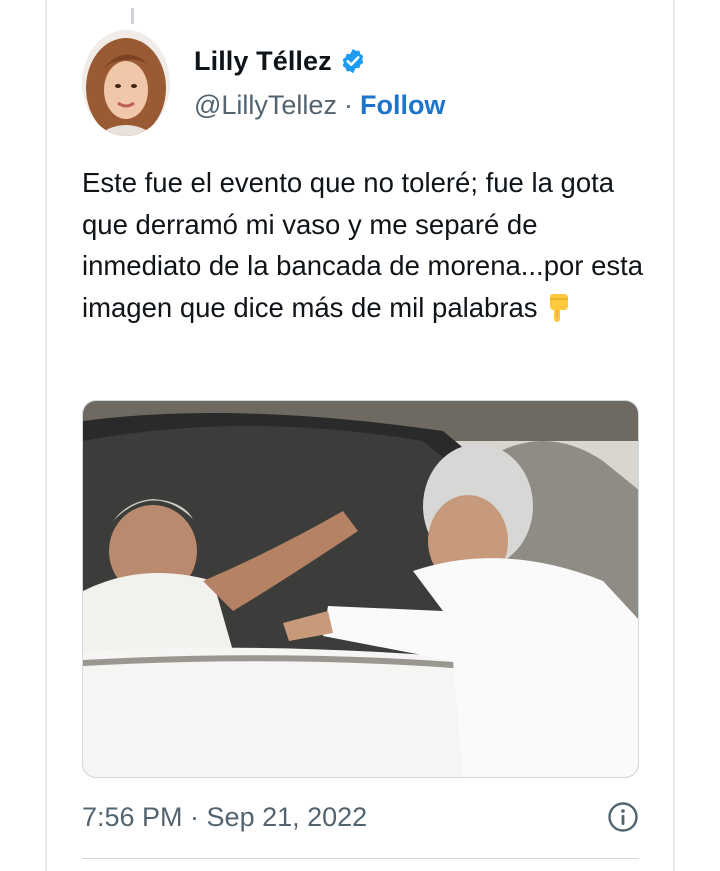 The width and height of the screenshot is (720, 871). I want to click on author-handle: @LillyTellez, so click(265, 105).